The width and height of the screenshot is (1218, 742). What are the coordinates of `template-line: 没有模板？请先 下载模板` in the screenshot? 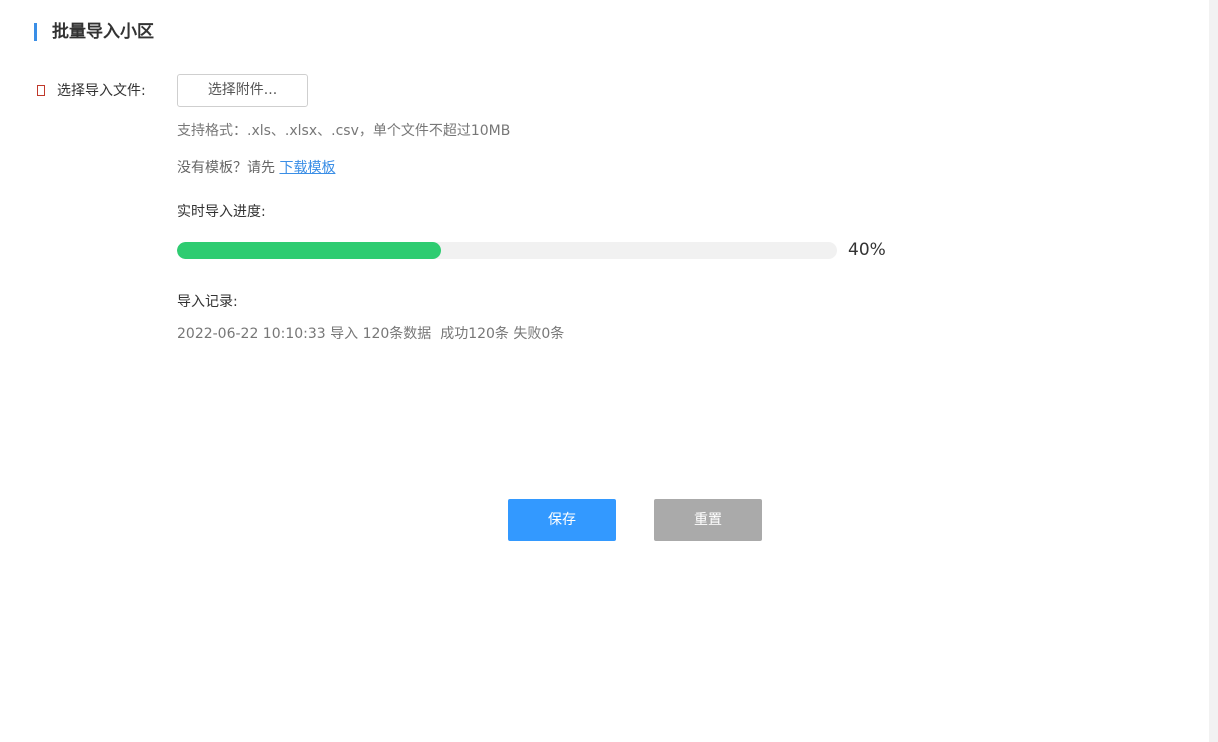 It's located at (256, 168).